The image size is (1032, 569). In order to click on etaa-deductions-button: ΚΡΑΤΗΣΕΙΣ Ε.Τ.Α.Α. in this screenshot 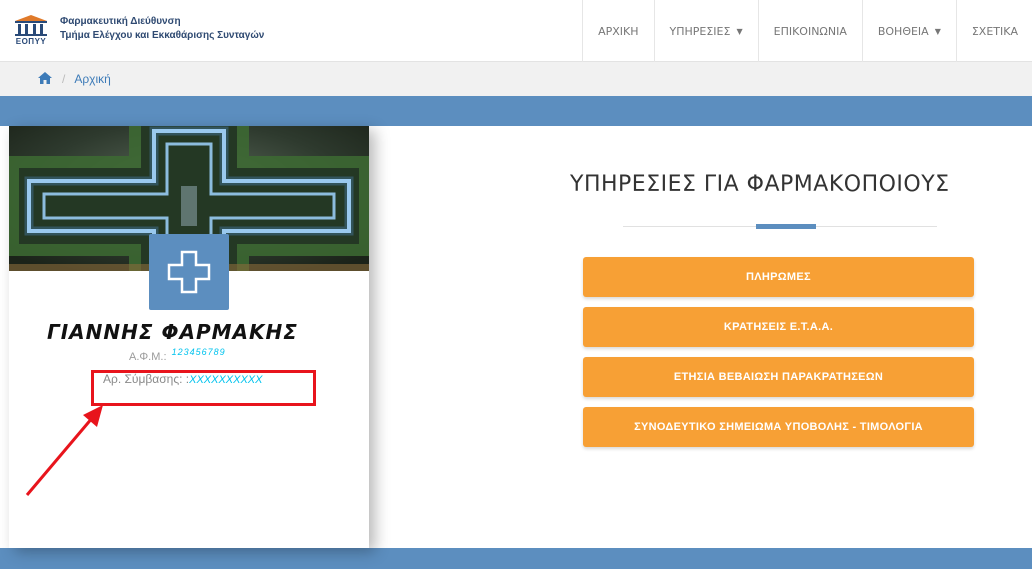, I will do `click(778, 327)`.